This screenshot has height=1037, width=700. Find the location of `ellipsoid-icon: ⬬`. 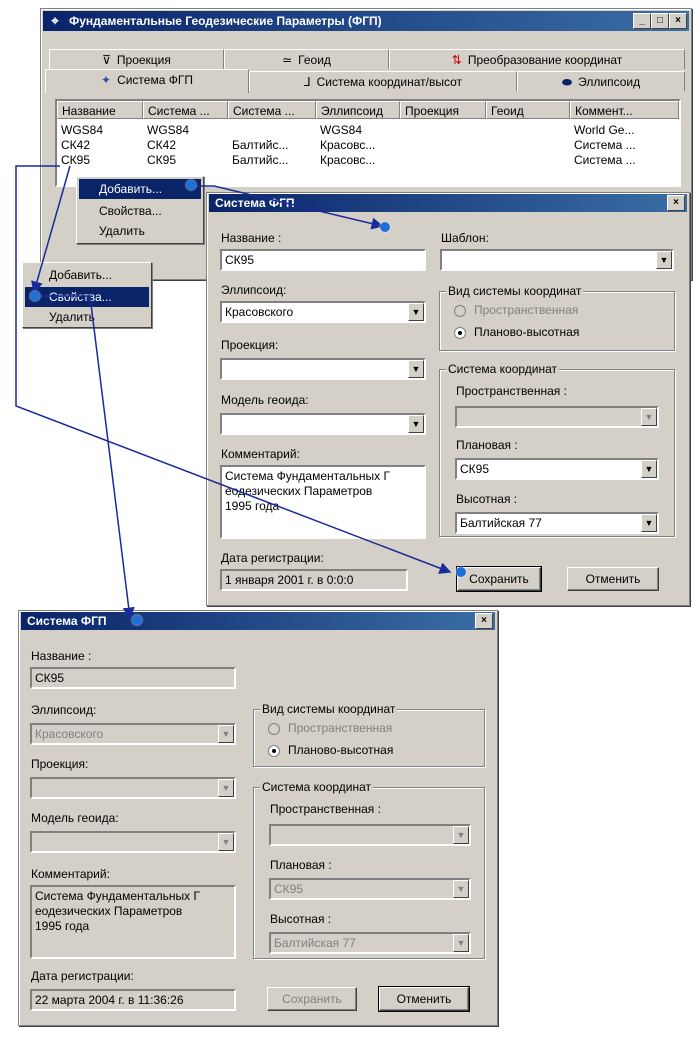

ellipsoid-icon: ⬬ is located at coordinates (567, 82).